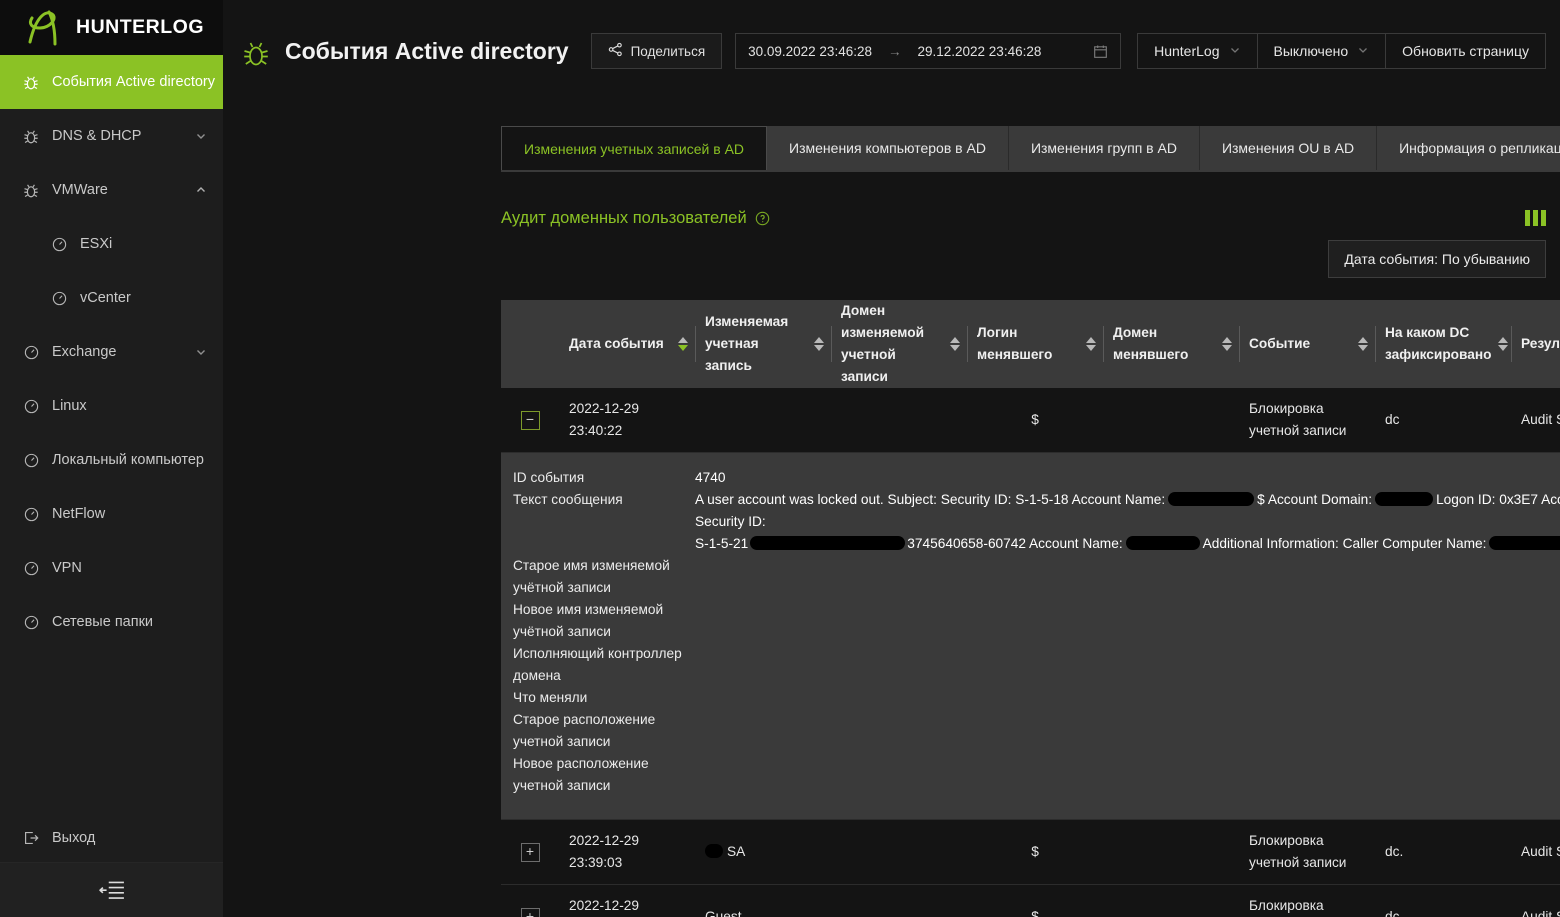 The height and width of the screenshot is (917, 1560). I want to click on brand: HUNTERLOG, so click(111, 27).